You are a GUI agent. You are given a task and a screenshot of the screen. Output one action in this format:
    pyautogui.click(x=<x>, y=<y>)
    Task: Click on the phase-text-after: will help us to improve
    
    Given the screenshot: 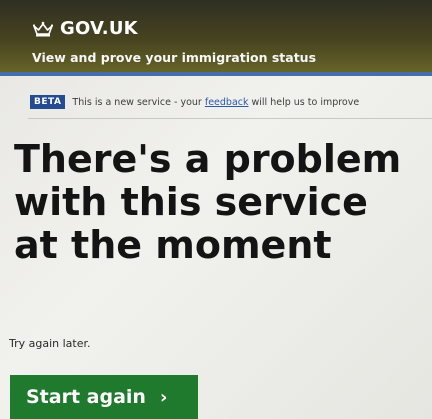 What is the action you would take?
    pyautogui.click(x=304, y=102)
    